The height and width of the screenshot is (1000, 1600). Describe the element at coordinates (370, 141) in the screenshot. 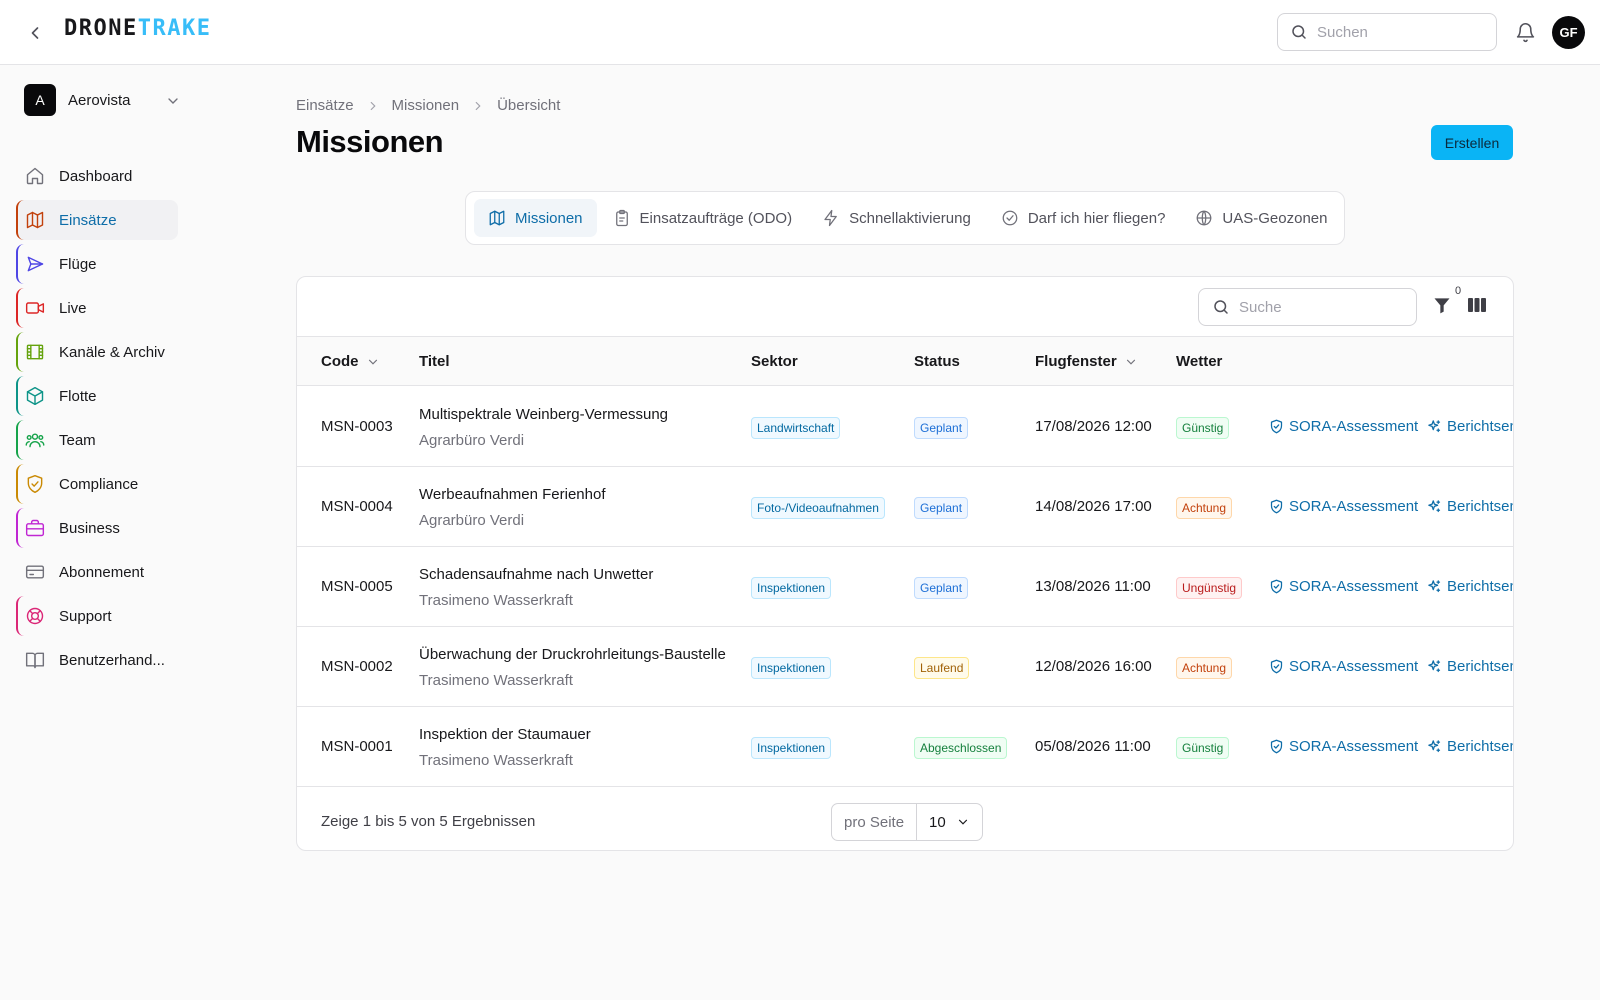

I see `page-title: Missionen` at that location.